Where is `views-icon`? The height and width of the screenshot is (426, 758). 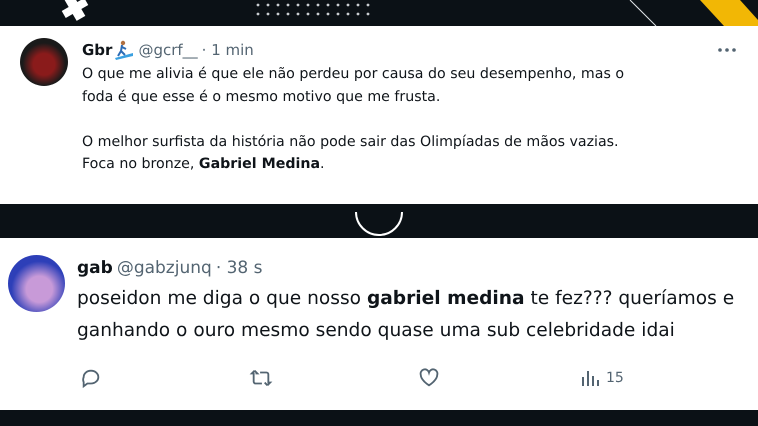 views-icon is located at coordinates (590, 378).